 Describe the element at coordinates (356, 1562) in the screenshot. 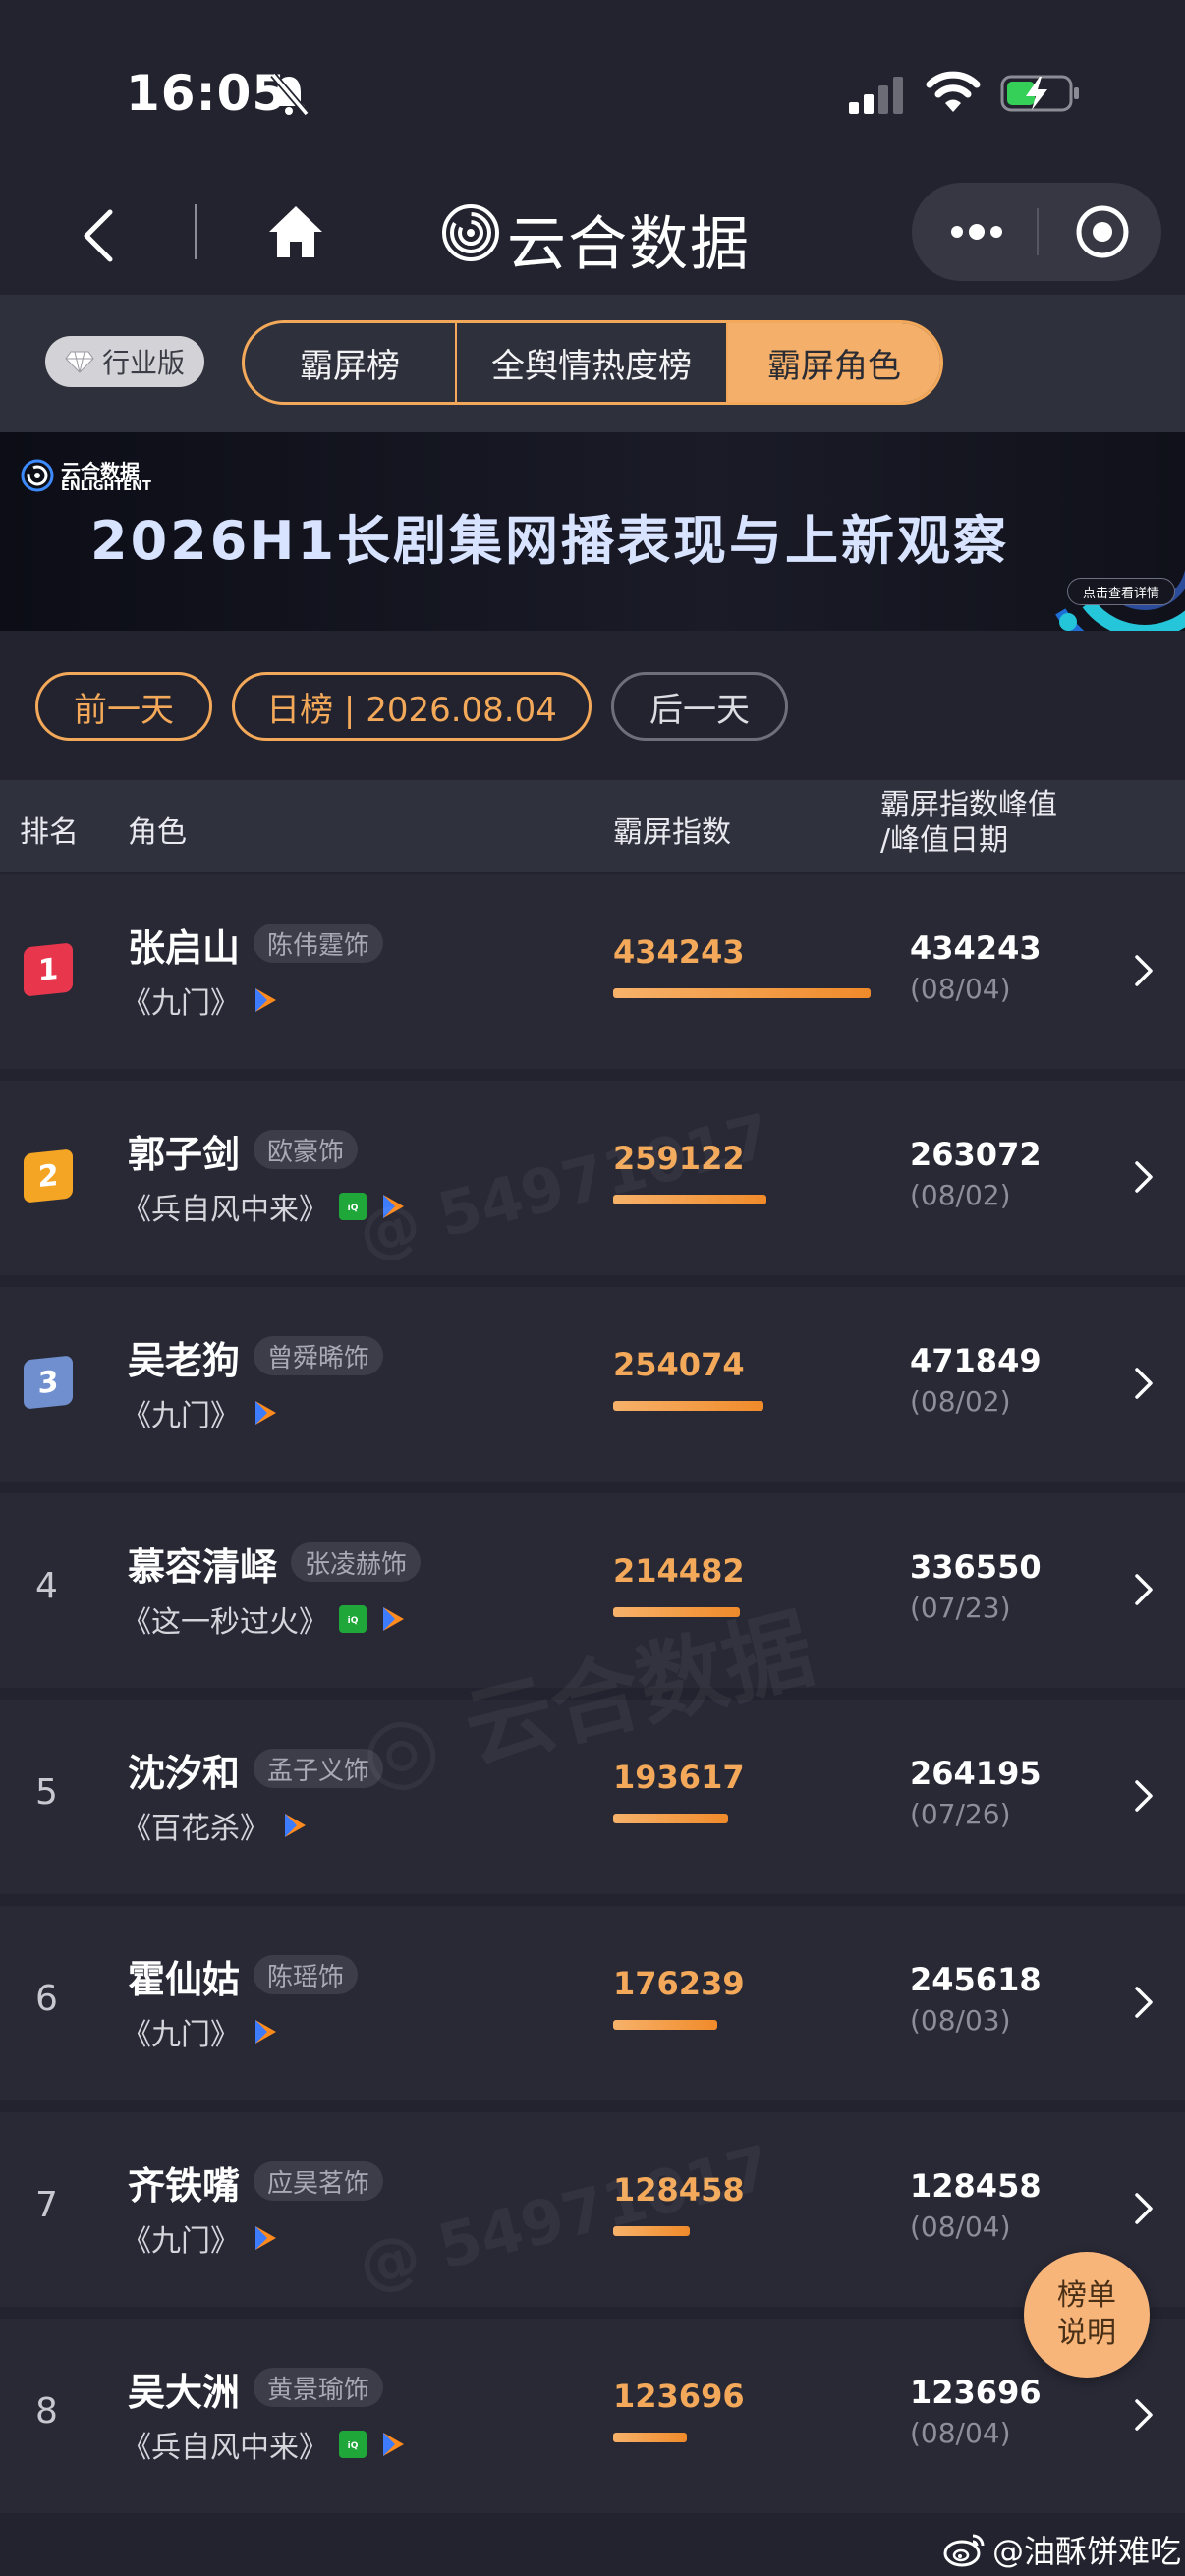

I see `actor-tag: 张凌赫饰` at that location.